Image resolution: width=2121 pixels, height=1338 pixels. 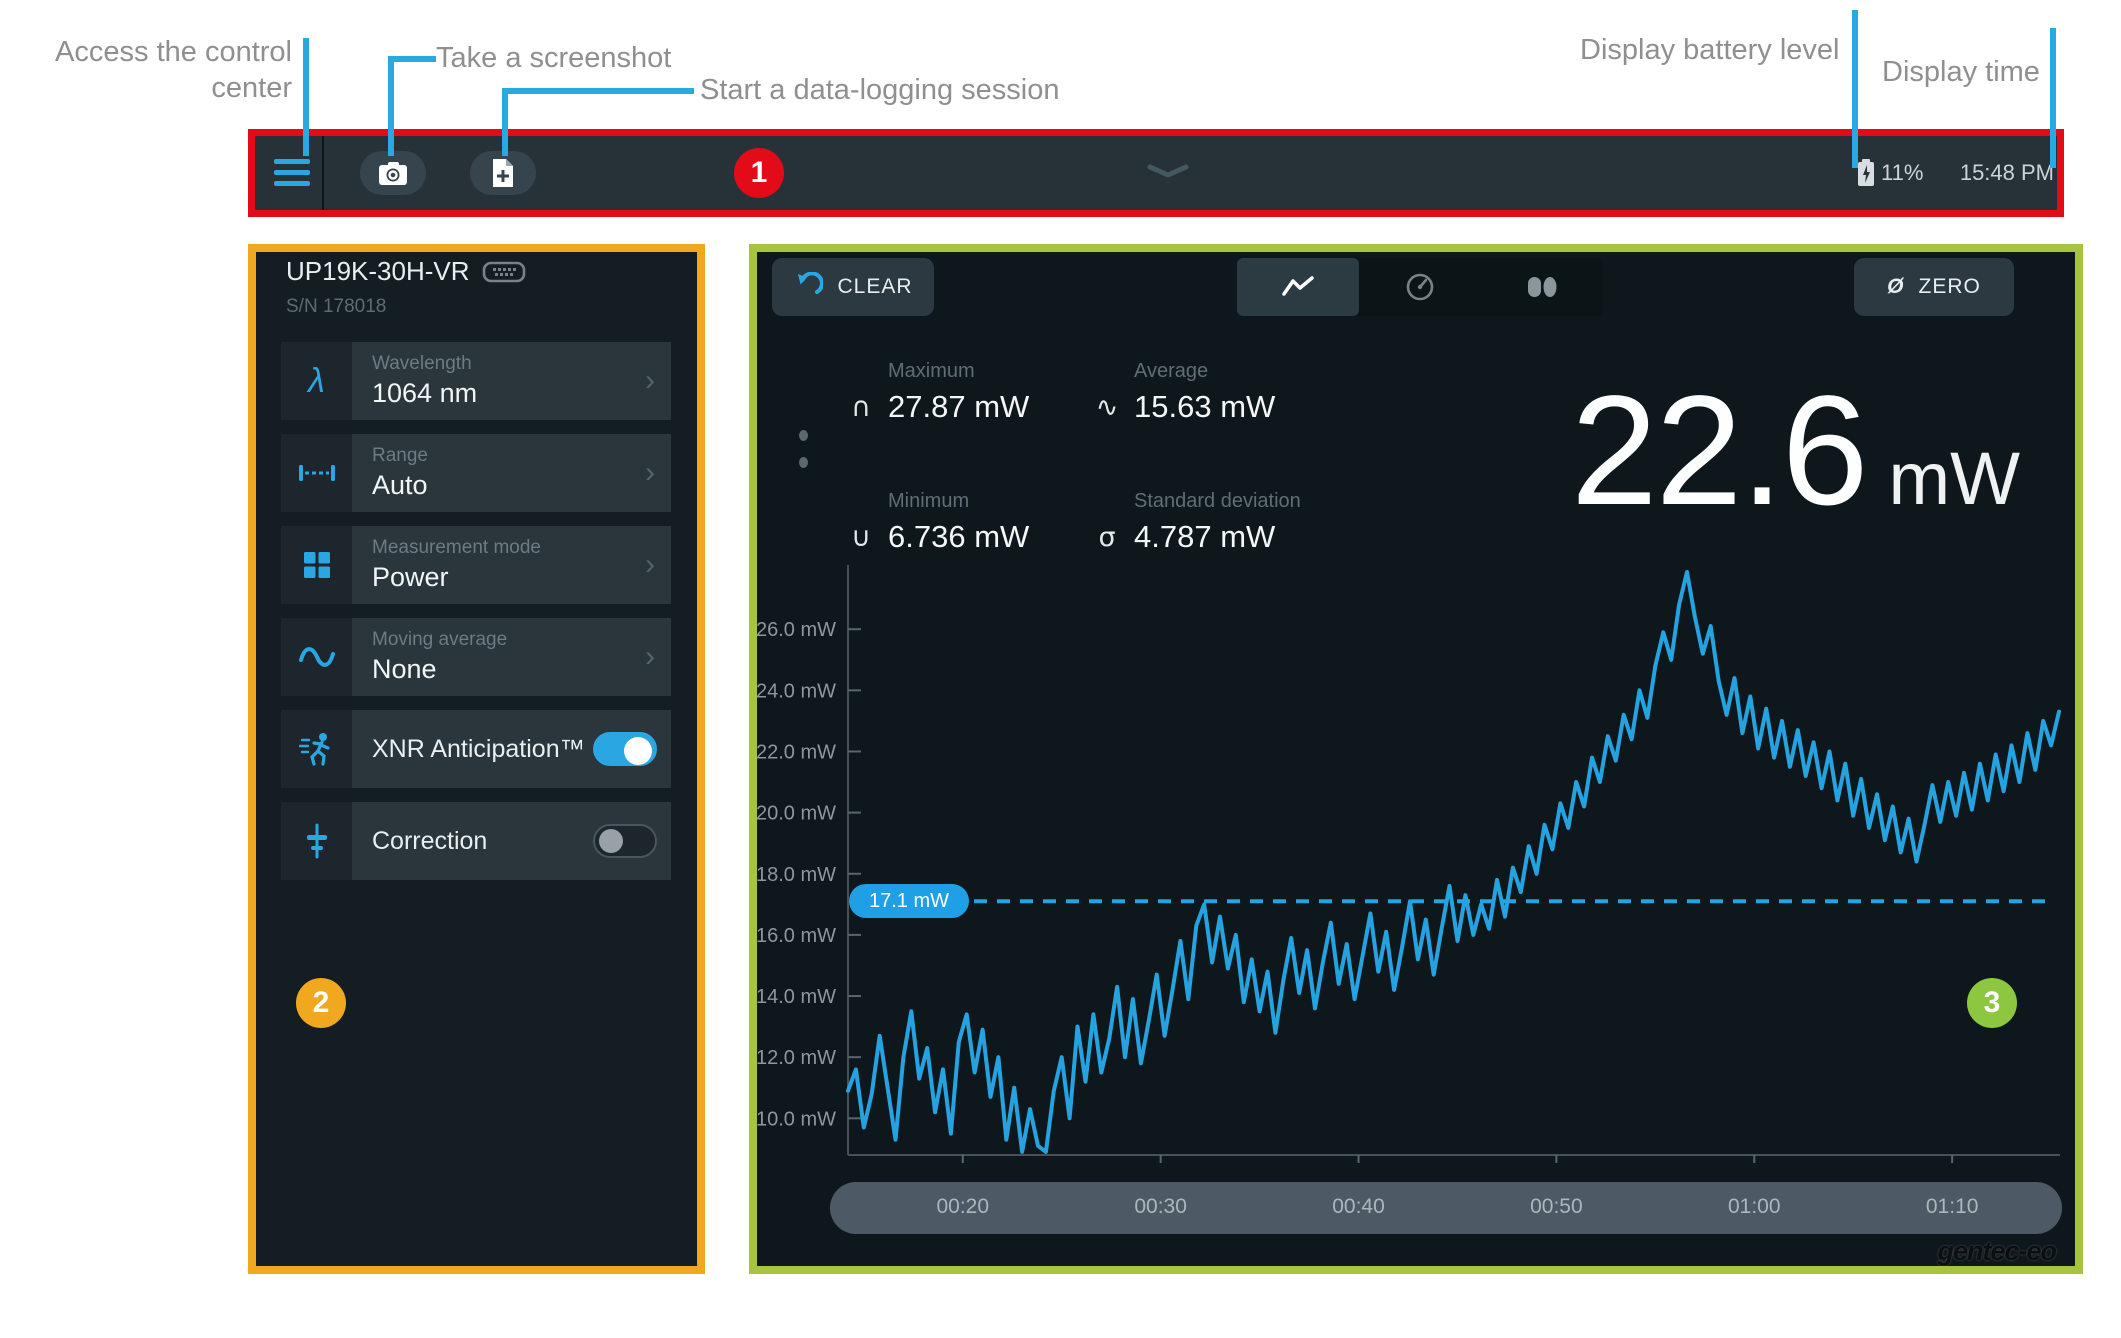 I want to click on tab-scope-view, so click(x=1298, y=287).